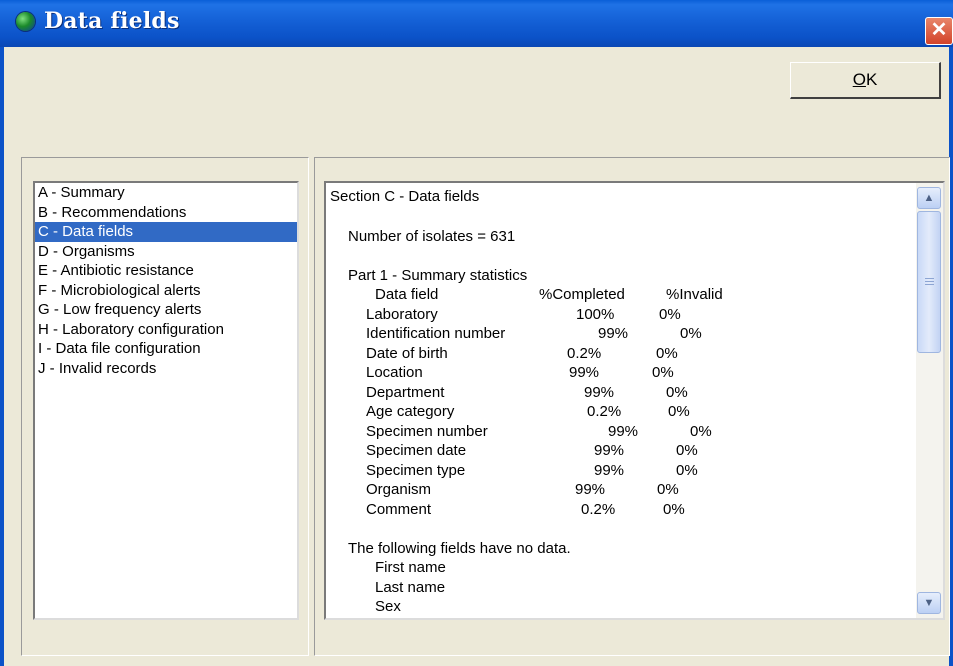 This screenshot has width=953, height=666. I want to click on row-field: Comment, so click(399, 509).